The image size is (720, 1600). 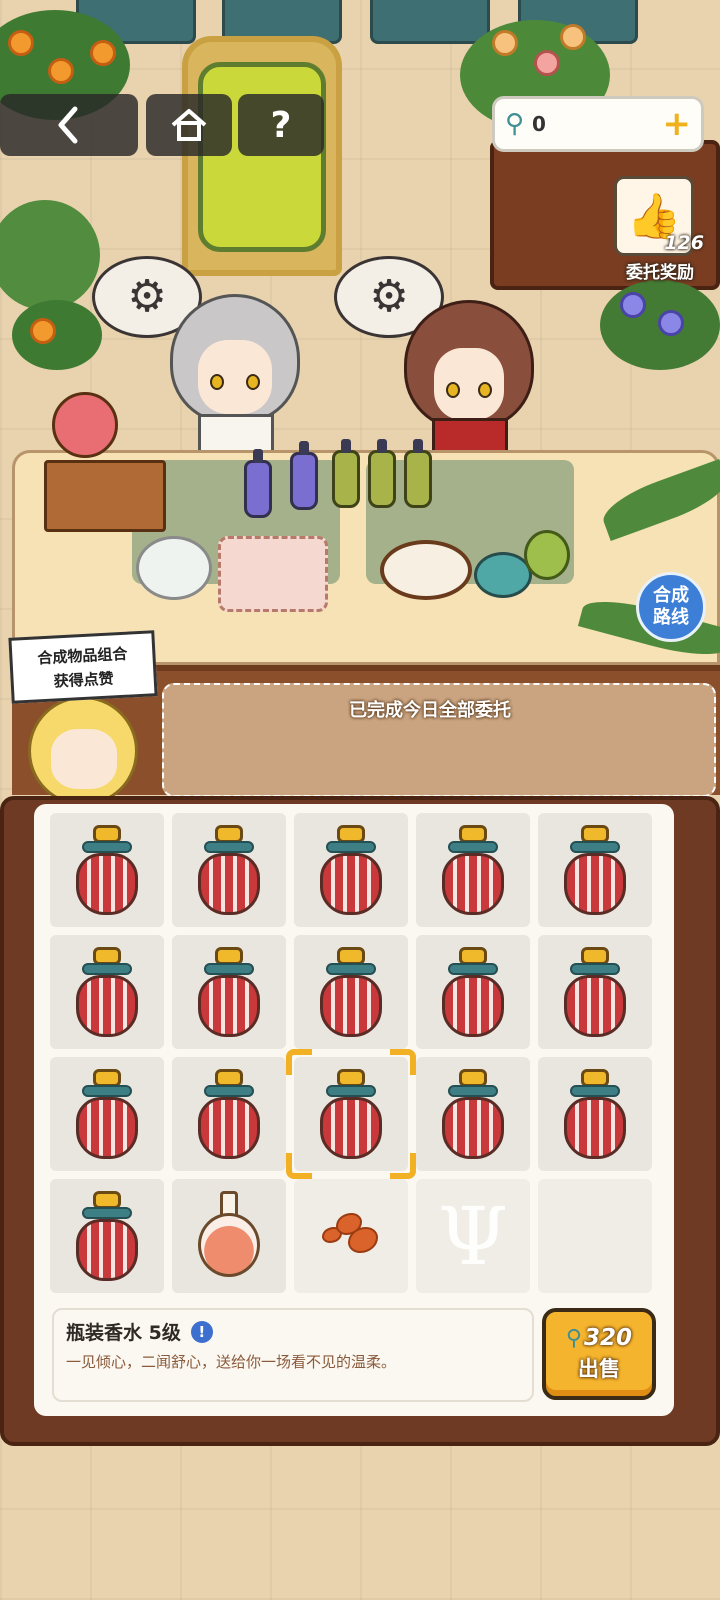 I want to click on commission-reward-count: 126, so click(x=684, y=243).